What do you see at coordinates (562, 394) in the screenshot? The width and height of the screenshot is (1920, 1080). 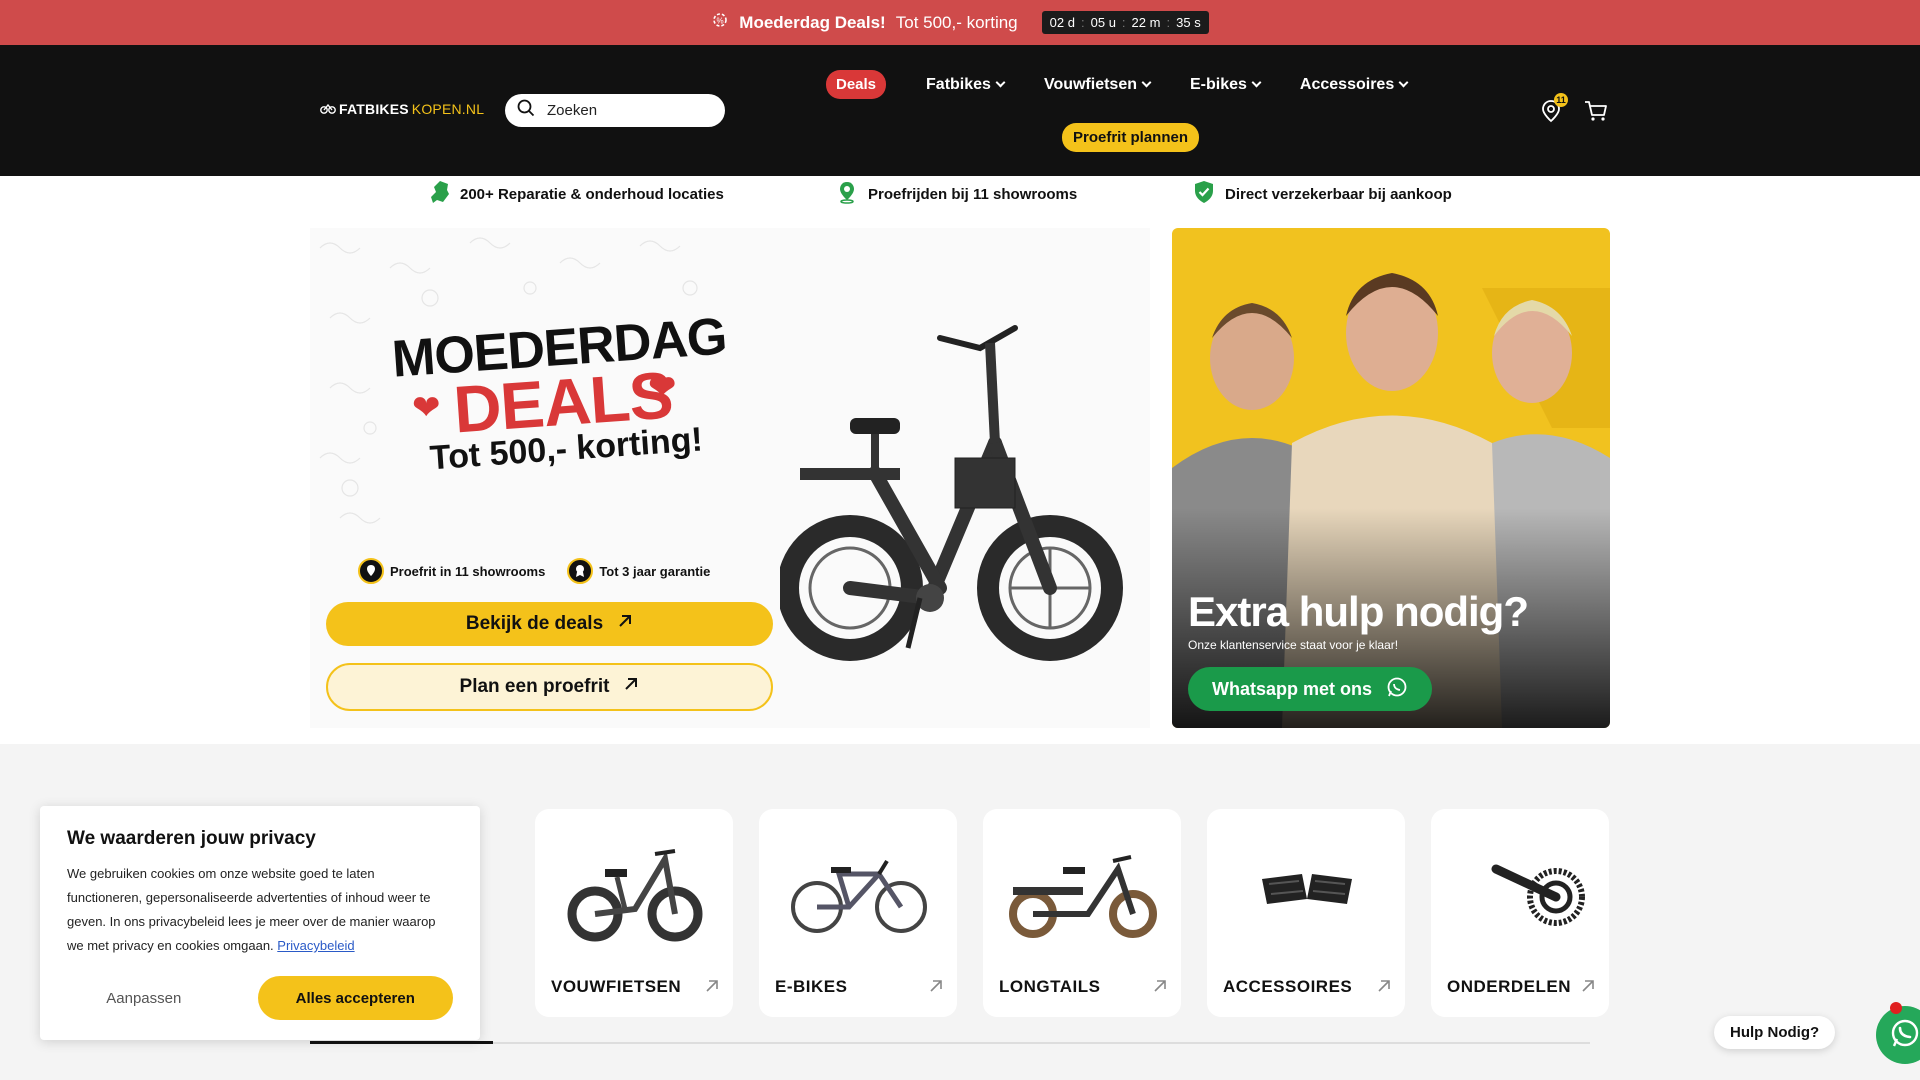 I see `hero-headline: MOEDERDAG DEALS Tot 500,- korting!` at bounding box center [562, 394].